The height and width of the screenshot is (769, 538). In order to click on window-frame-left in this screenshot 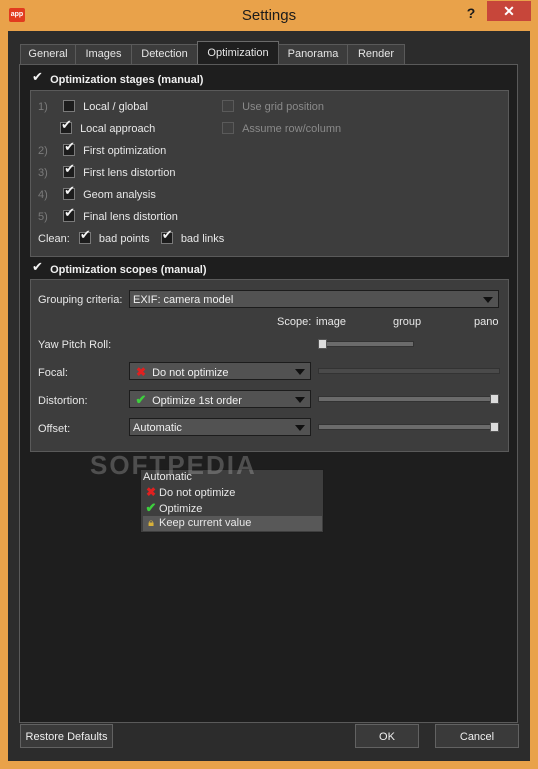, I will do `click(4, 400)`.